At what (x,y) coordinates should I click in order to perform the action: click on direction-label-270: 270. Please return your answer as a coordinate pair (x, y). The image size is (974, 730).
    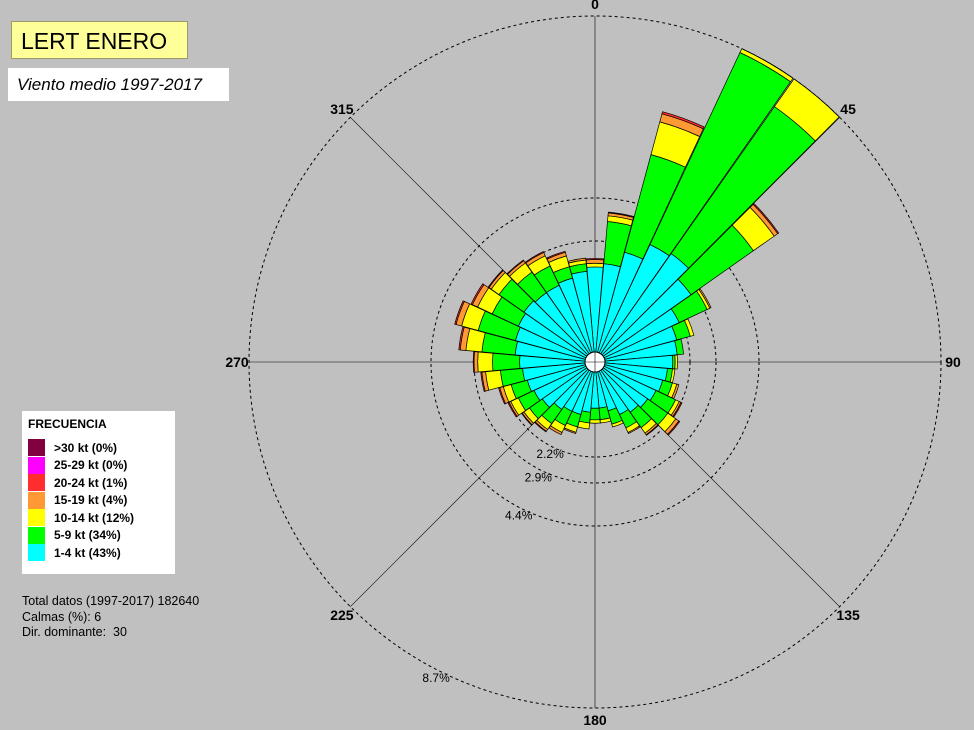
    Looking at the image, I should click on (237, 362).